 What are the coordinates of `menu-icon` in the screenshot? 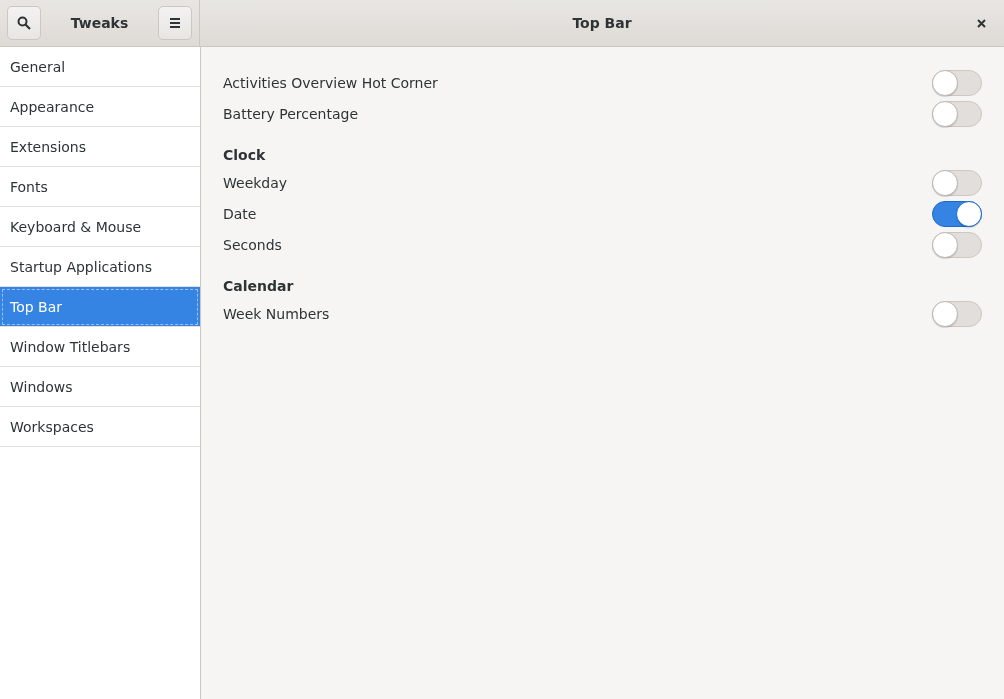 It's located at (175, 23).